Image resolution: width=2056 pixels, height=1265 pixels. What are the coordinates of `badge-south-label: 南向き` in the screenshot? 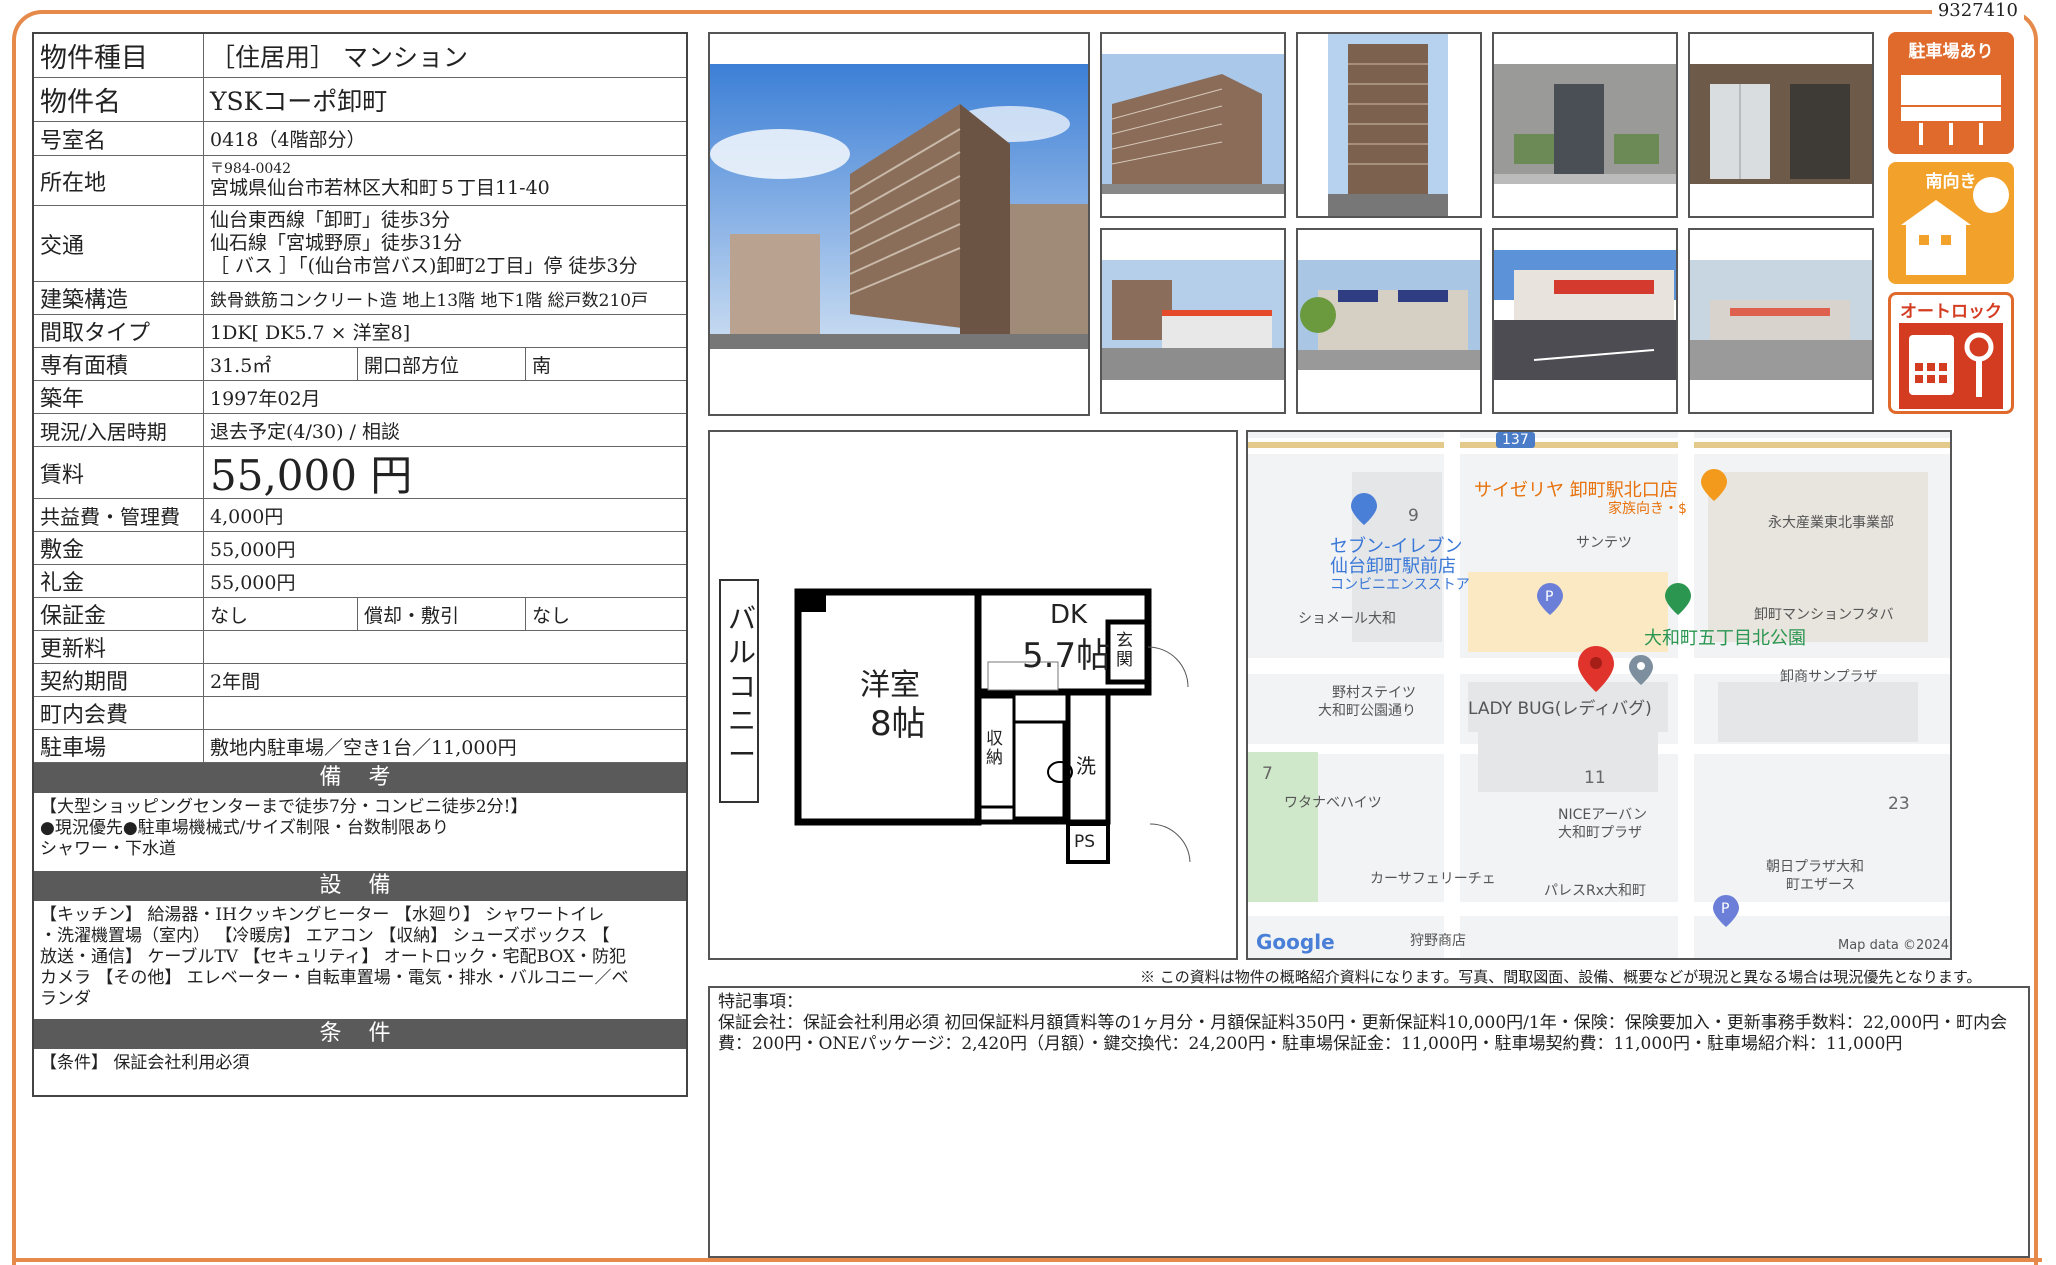 It's located at (1951, 182).